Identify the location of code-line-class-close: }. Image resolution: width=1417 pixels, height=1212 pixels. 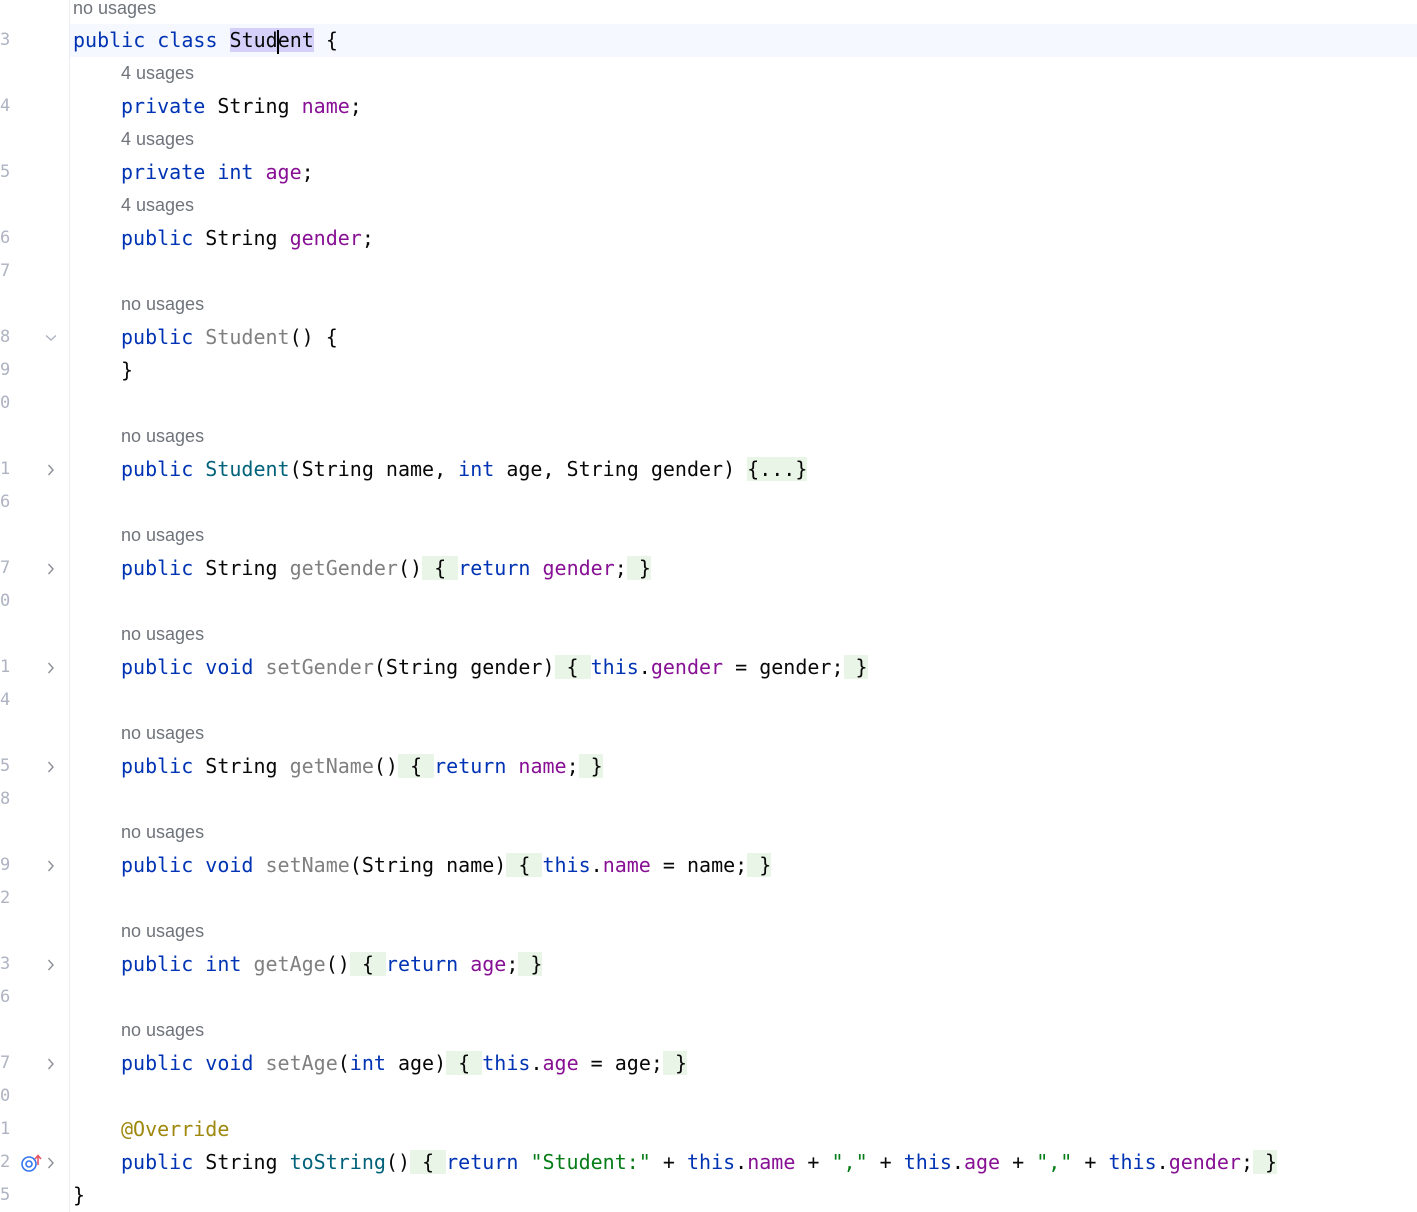
(79, 1195).